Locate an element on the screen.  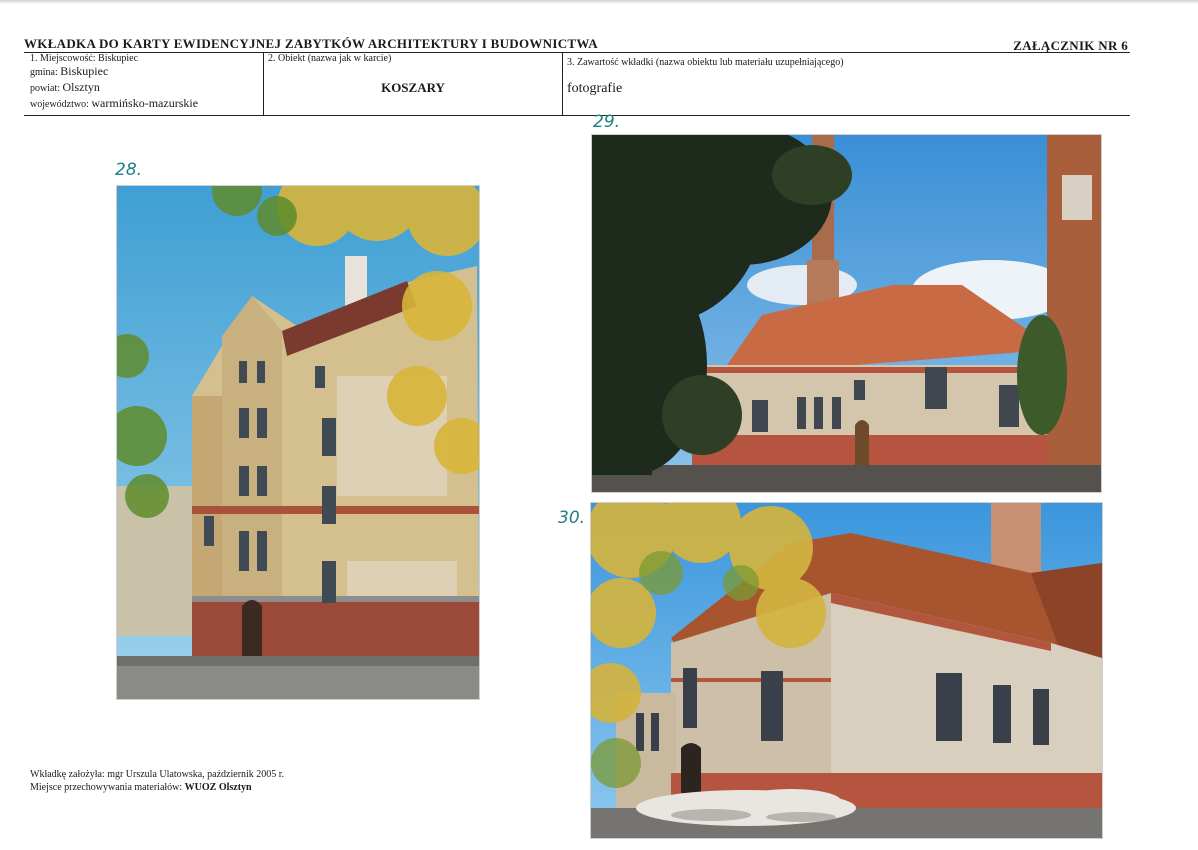
wojewodztwo-value: warmińsko-mazurskie is located at coordinates (145, 103).